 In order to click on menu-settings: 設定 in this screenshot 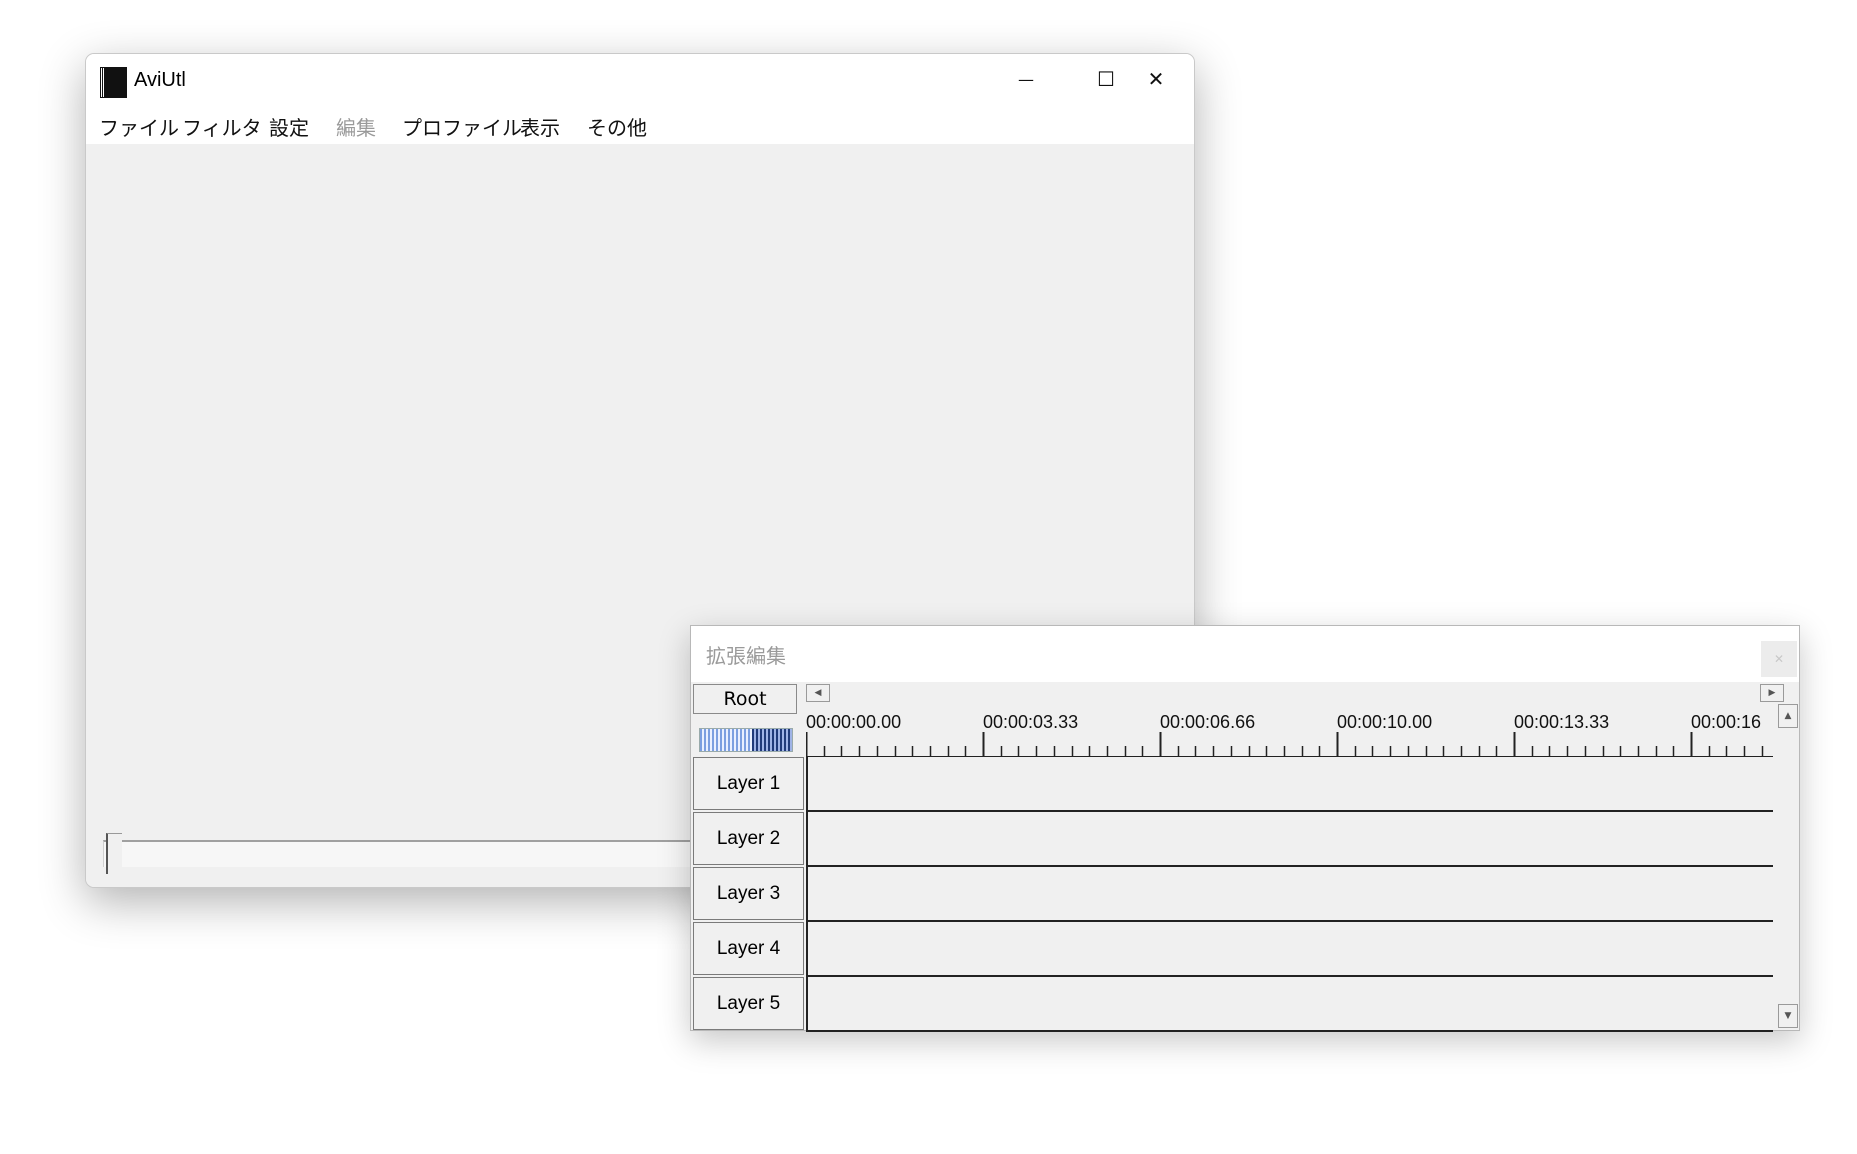, I will do `click(289, 126)`.